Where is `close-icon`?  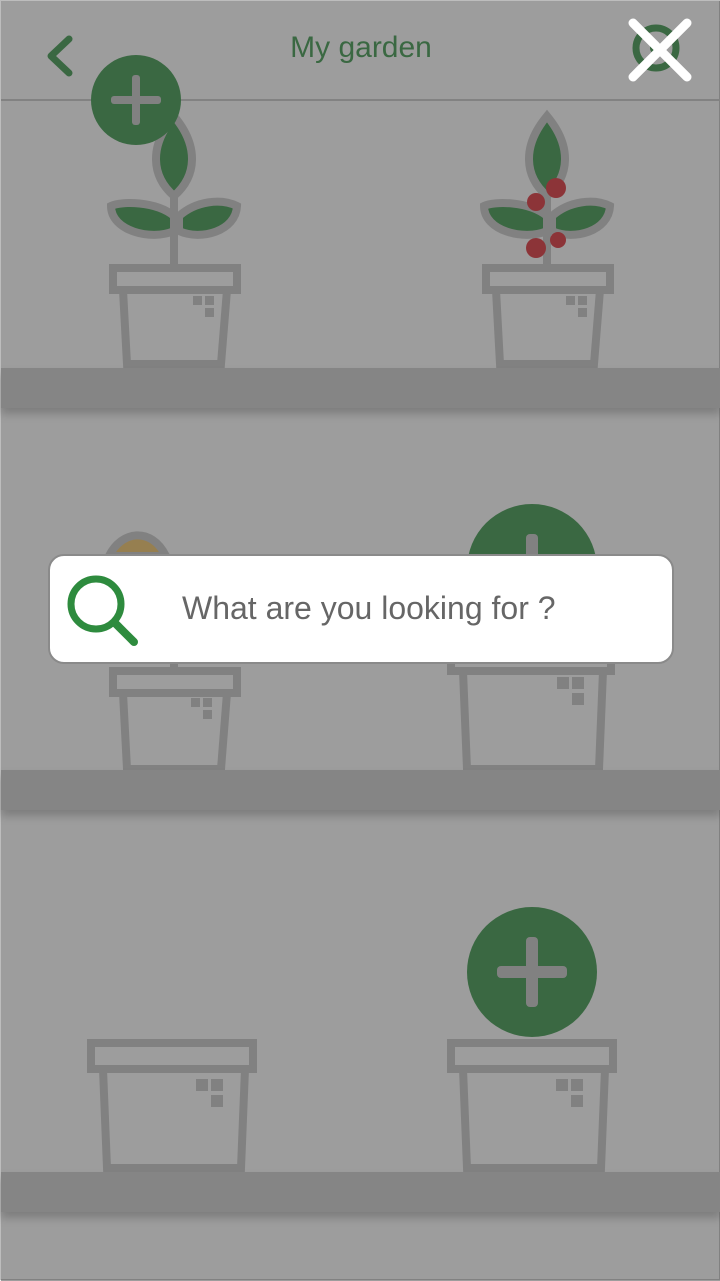 close-icon is located at coordinates (660, 50).